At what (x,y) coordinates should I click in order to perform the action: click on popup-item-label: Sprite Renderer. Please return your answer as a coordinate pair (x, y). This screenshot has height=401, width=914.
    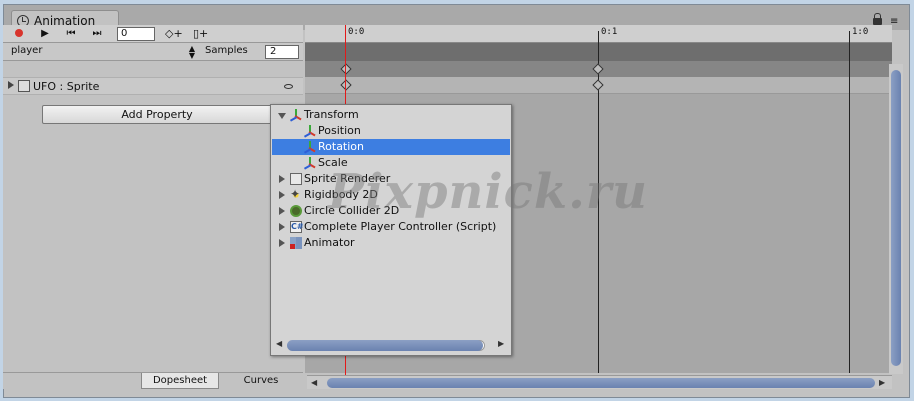
    Looking at the image, I should click on (347, 178).